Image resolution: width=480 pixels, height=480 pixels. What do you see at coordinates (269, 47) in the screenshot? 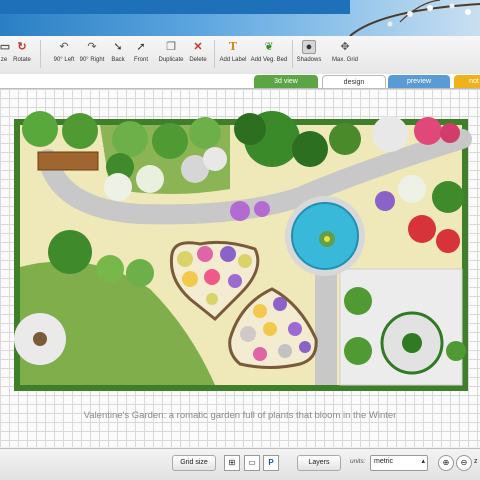
I see `veg-bed-icon: ❦` at bounding box center [269, 47].